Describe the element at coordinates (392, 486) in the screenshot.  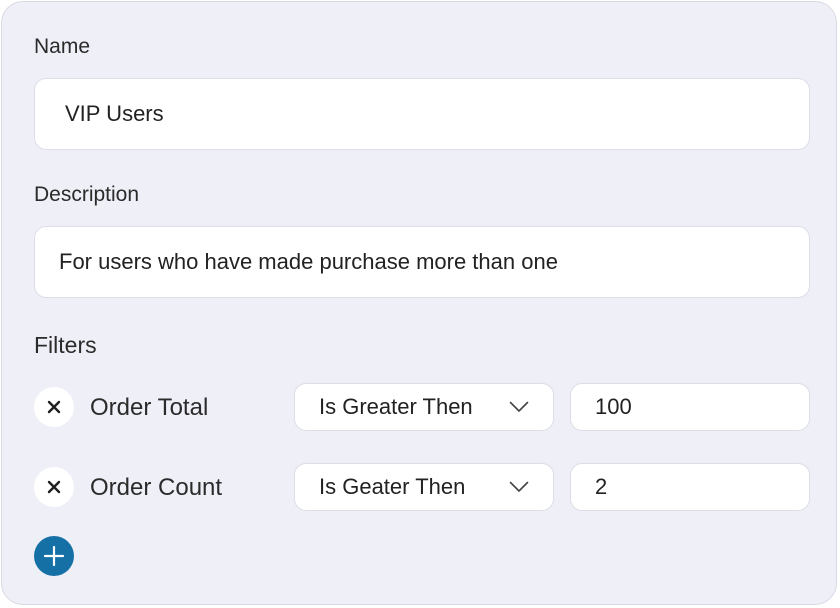
I see `filter-operator-value: Is Geater Then` at that location.